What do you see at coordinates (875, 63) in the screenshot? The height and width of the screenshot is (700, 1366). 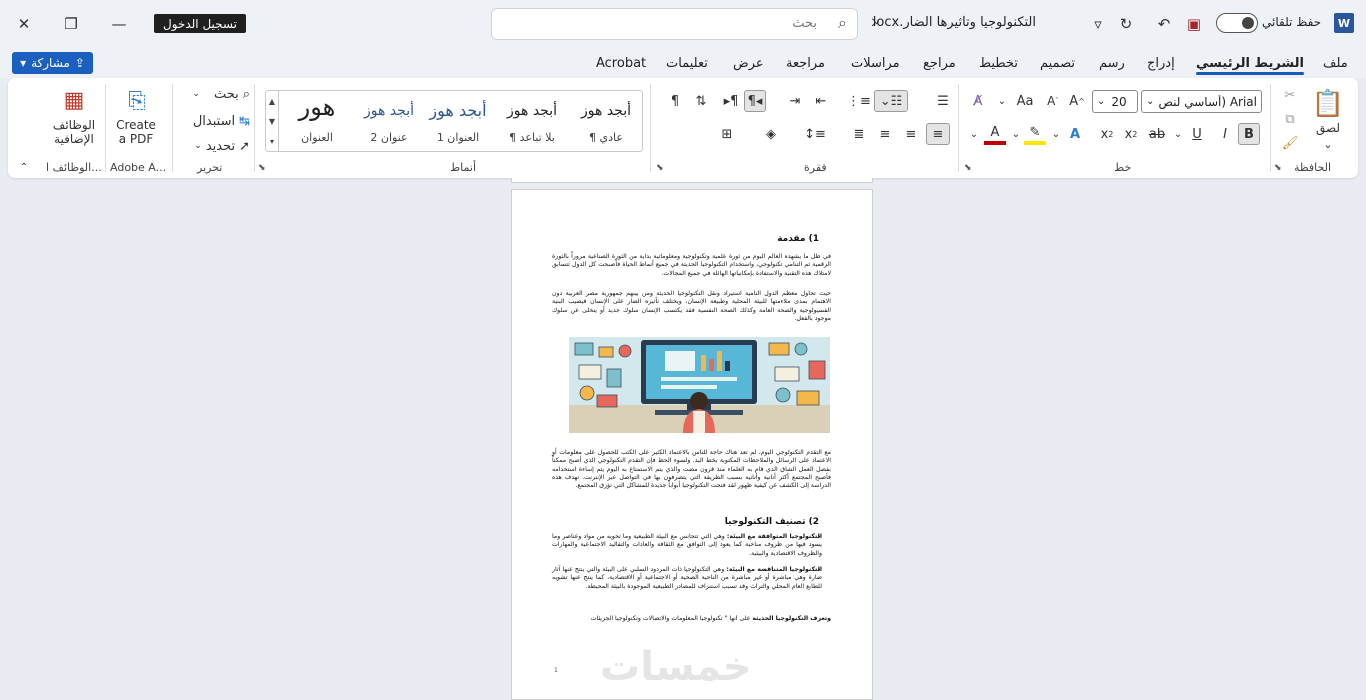 I see `tab-mailings: مراسلات` at bounding box center [875, 63].